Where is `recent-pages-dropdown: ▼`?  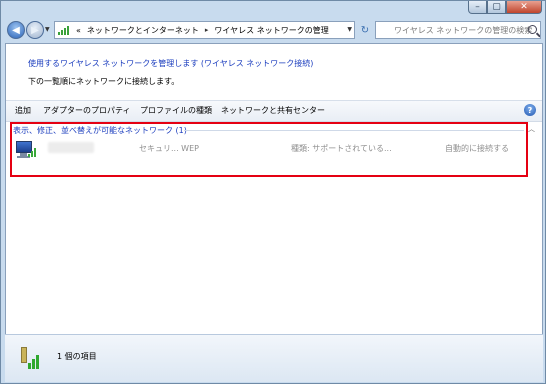
recent-pages-dropdown: ▼ is located at coordinates (47, 29).